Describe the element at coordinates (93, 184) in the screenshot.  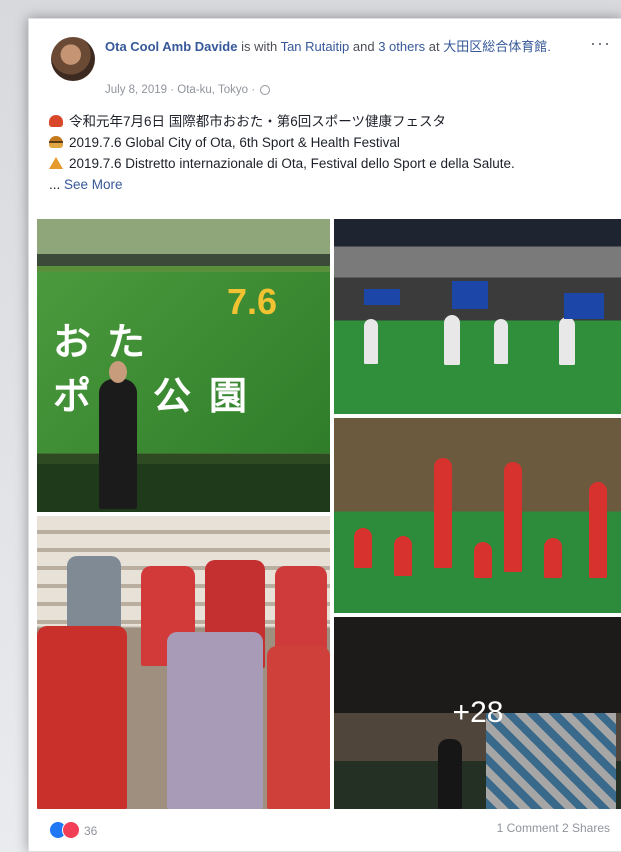
I see `see-more-link: See More` at that location.